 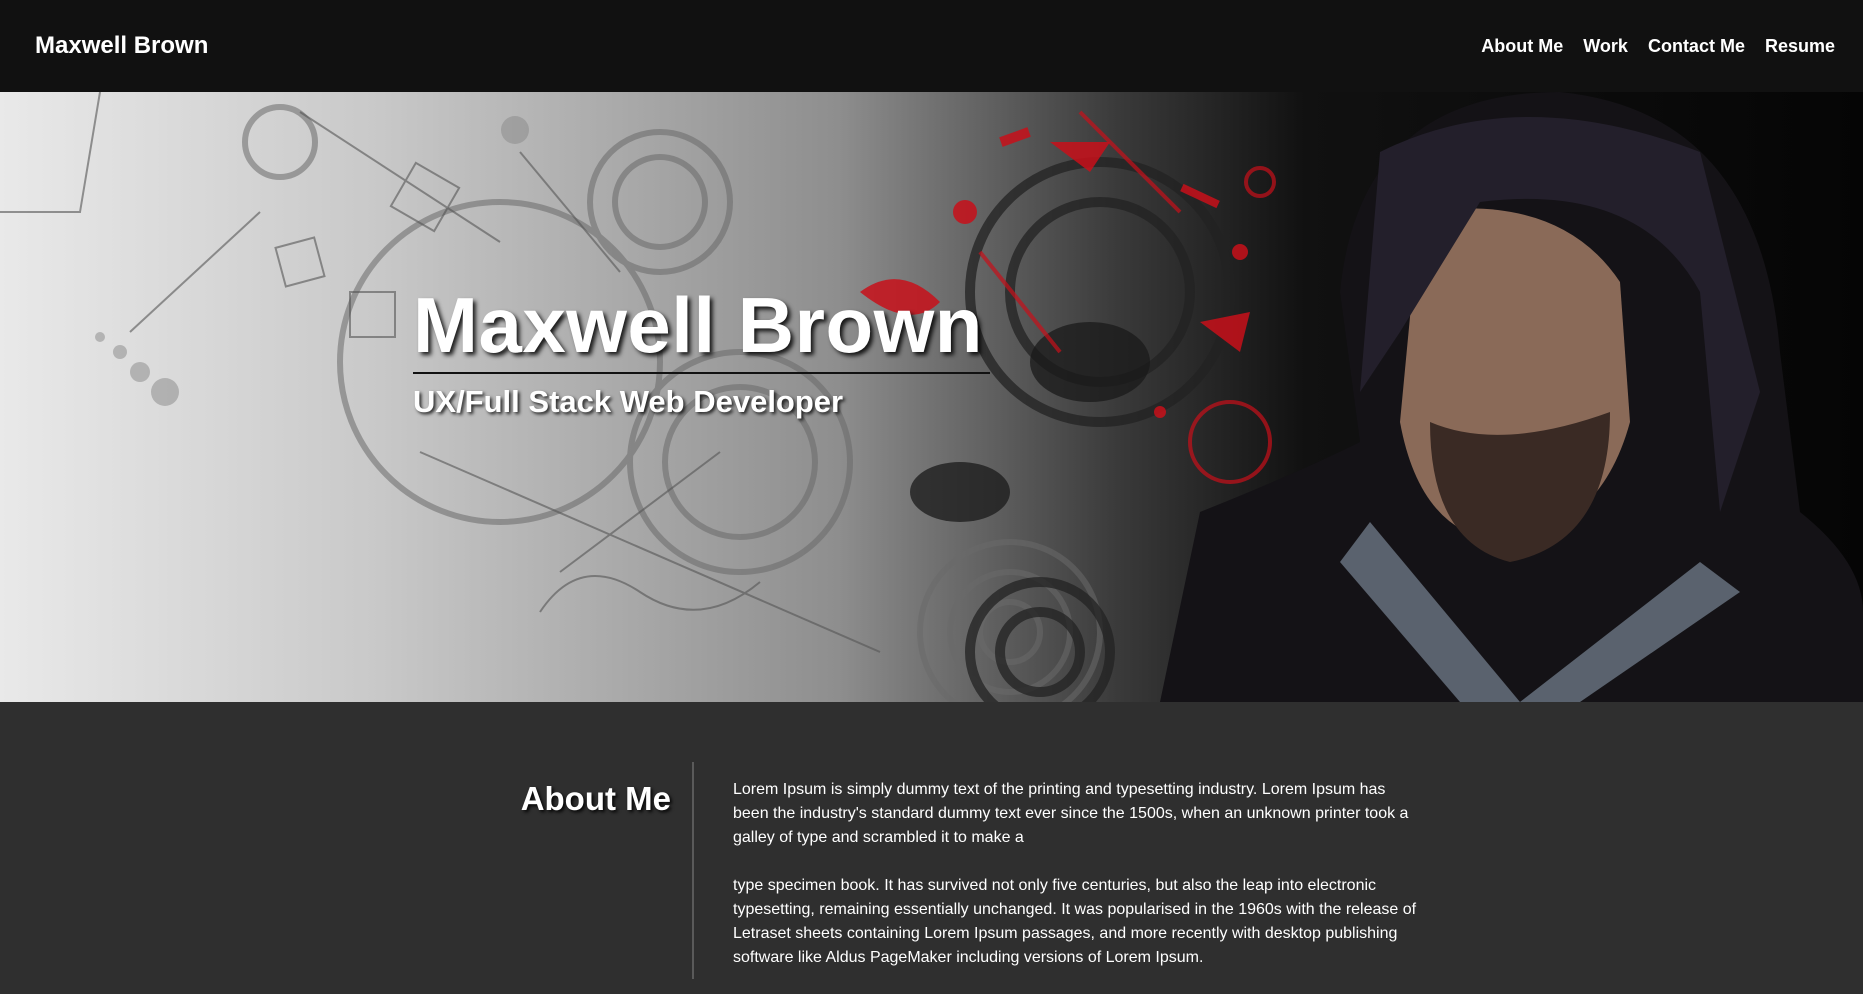 What do you see at coordinates (698, 325) in the screenshot?
I see `hero-title: Maxwell Brown` at bounding box center [698, 325].